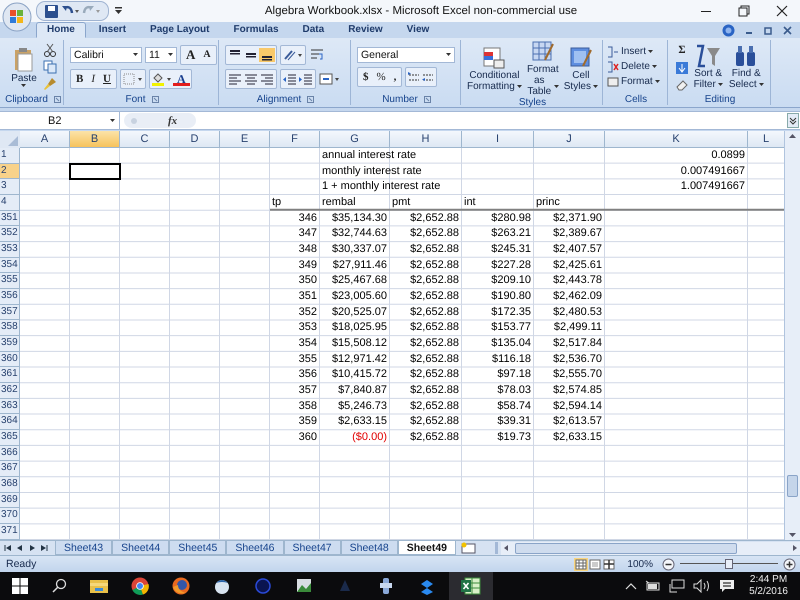  Describe the element at coordinates (406, 54) in the screenshot. I see `number-format-field: General` at that location.